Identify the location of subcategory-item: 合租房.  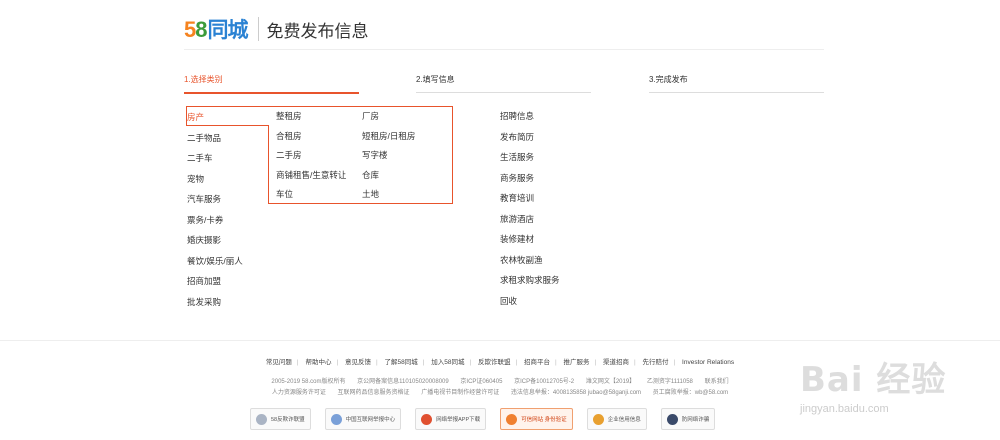
(319, 141).